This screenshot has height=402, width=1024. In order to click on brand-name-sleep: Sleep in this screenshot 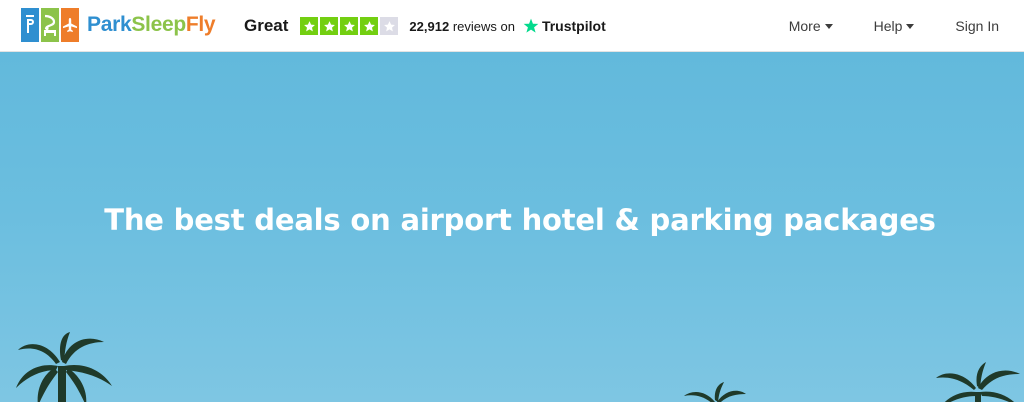, I will do `click(158, 24)`.